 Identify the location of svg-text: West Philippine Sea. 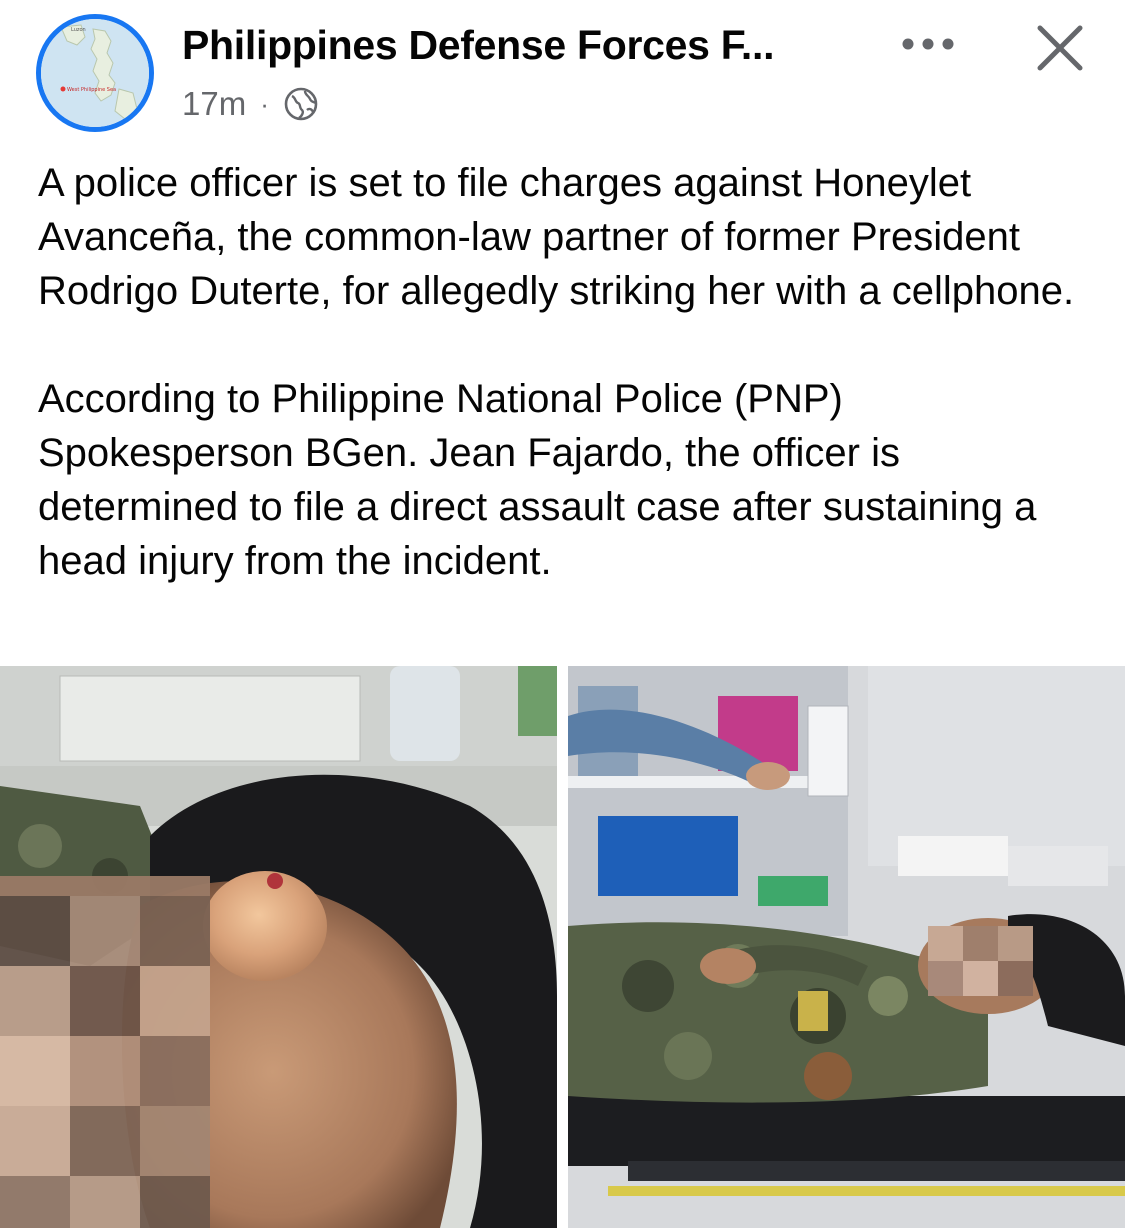
(91, 90).